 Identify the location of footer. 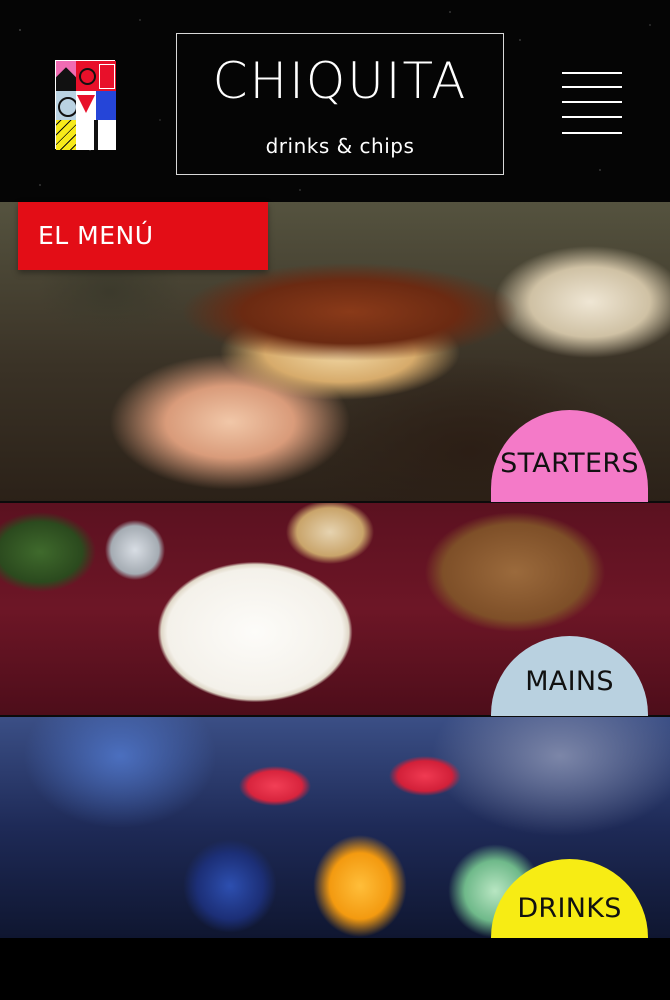
(335, 969).